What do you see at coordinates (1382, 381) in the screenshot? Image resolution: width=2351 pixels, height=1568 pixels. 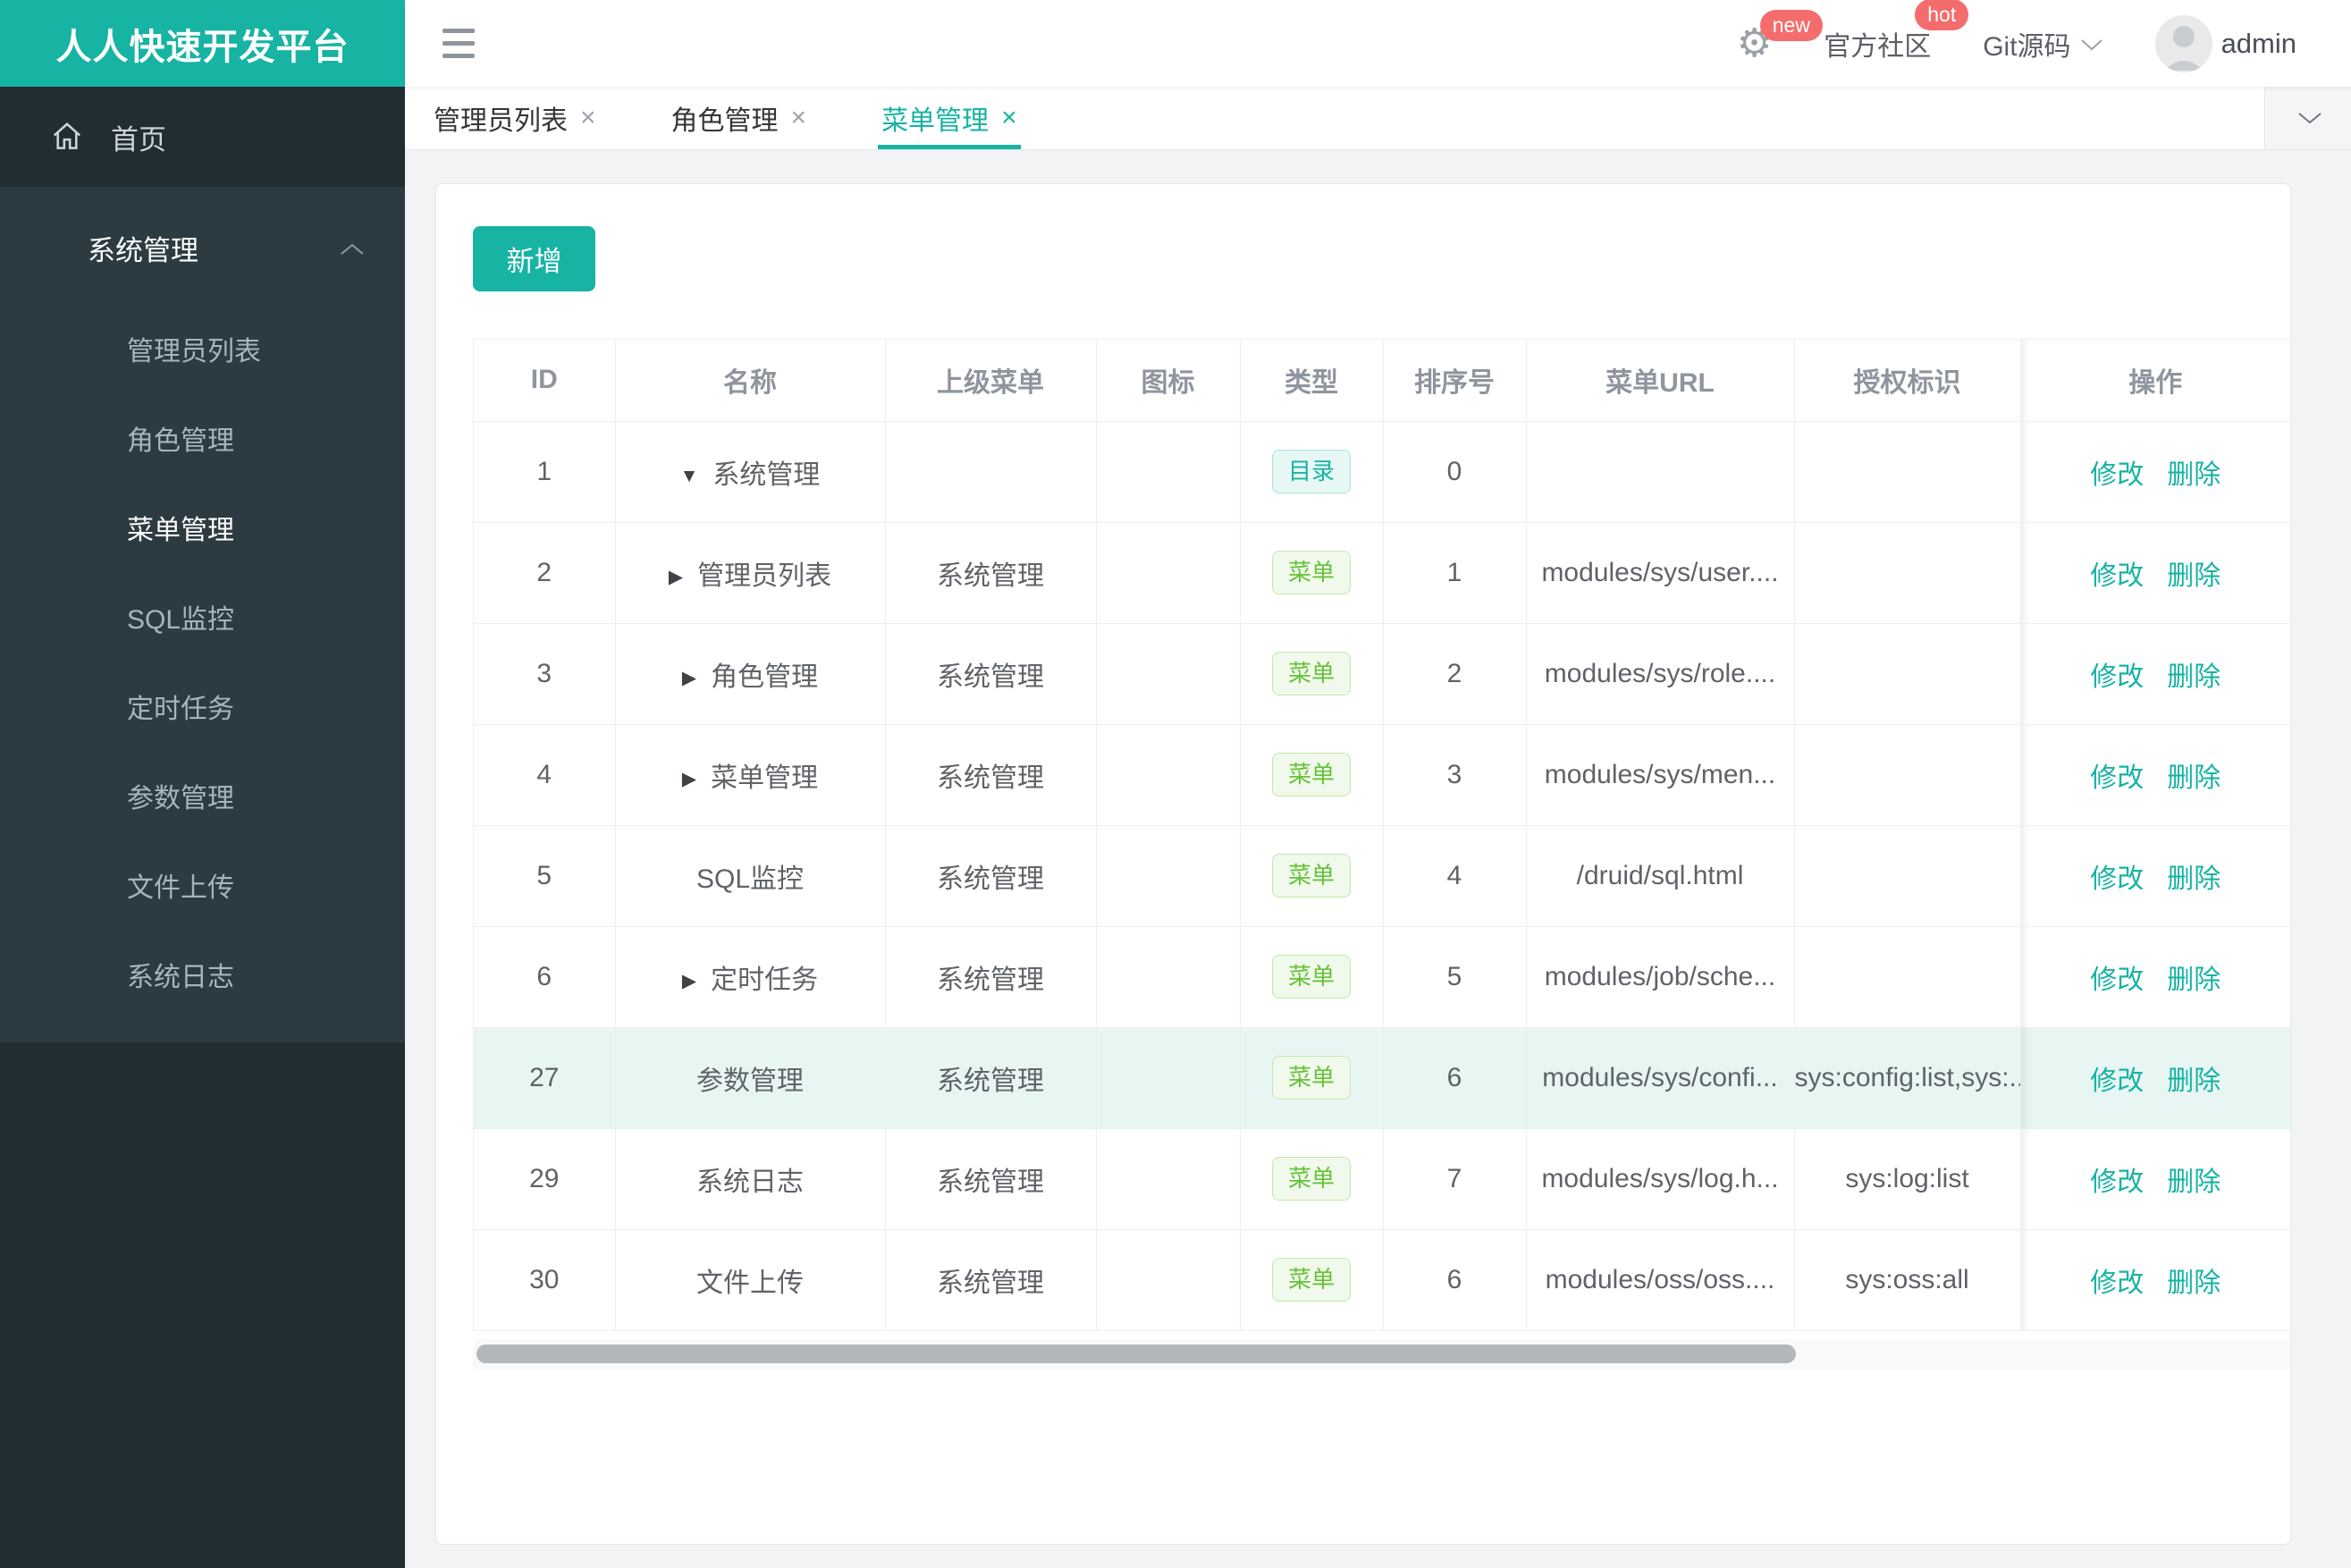 I see `table-header-row: ID 名称 上级菜单 图标 类型 排序号 菜单URL 授权标识 操作` at bounding box center [1382, 381].